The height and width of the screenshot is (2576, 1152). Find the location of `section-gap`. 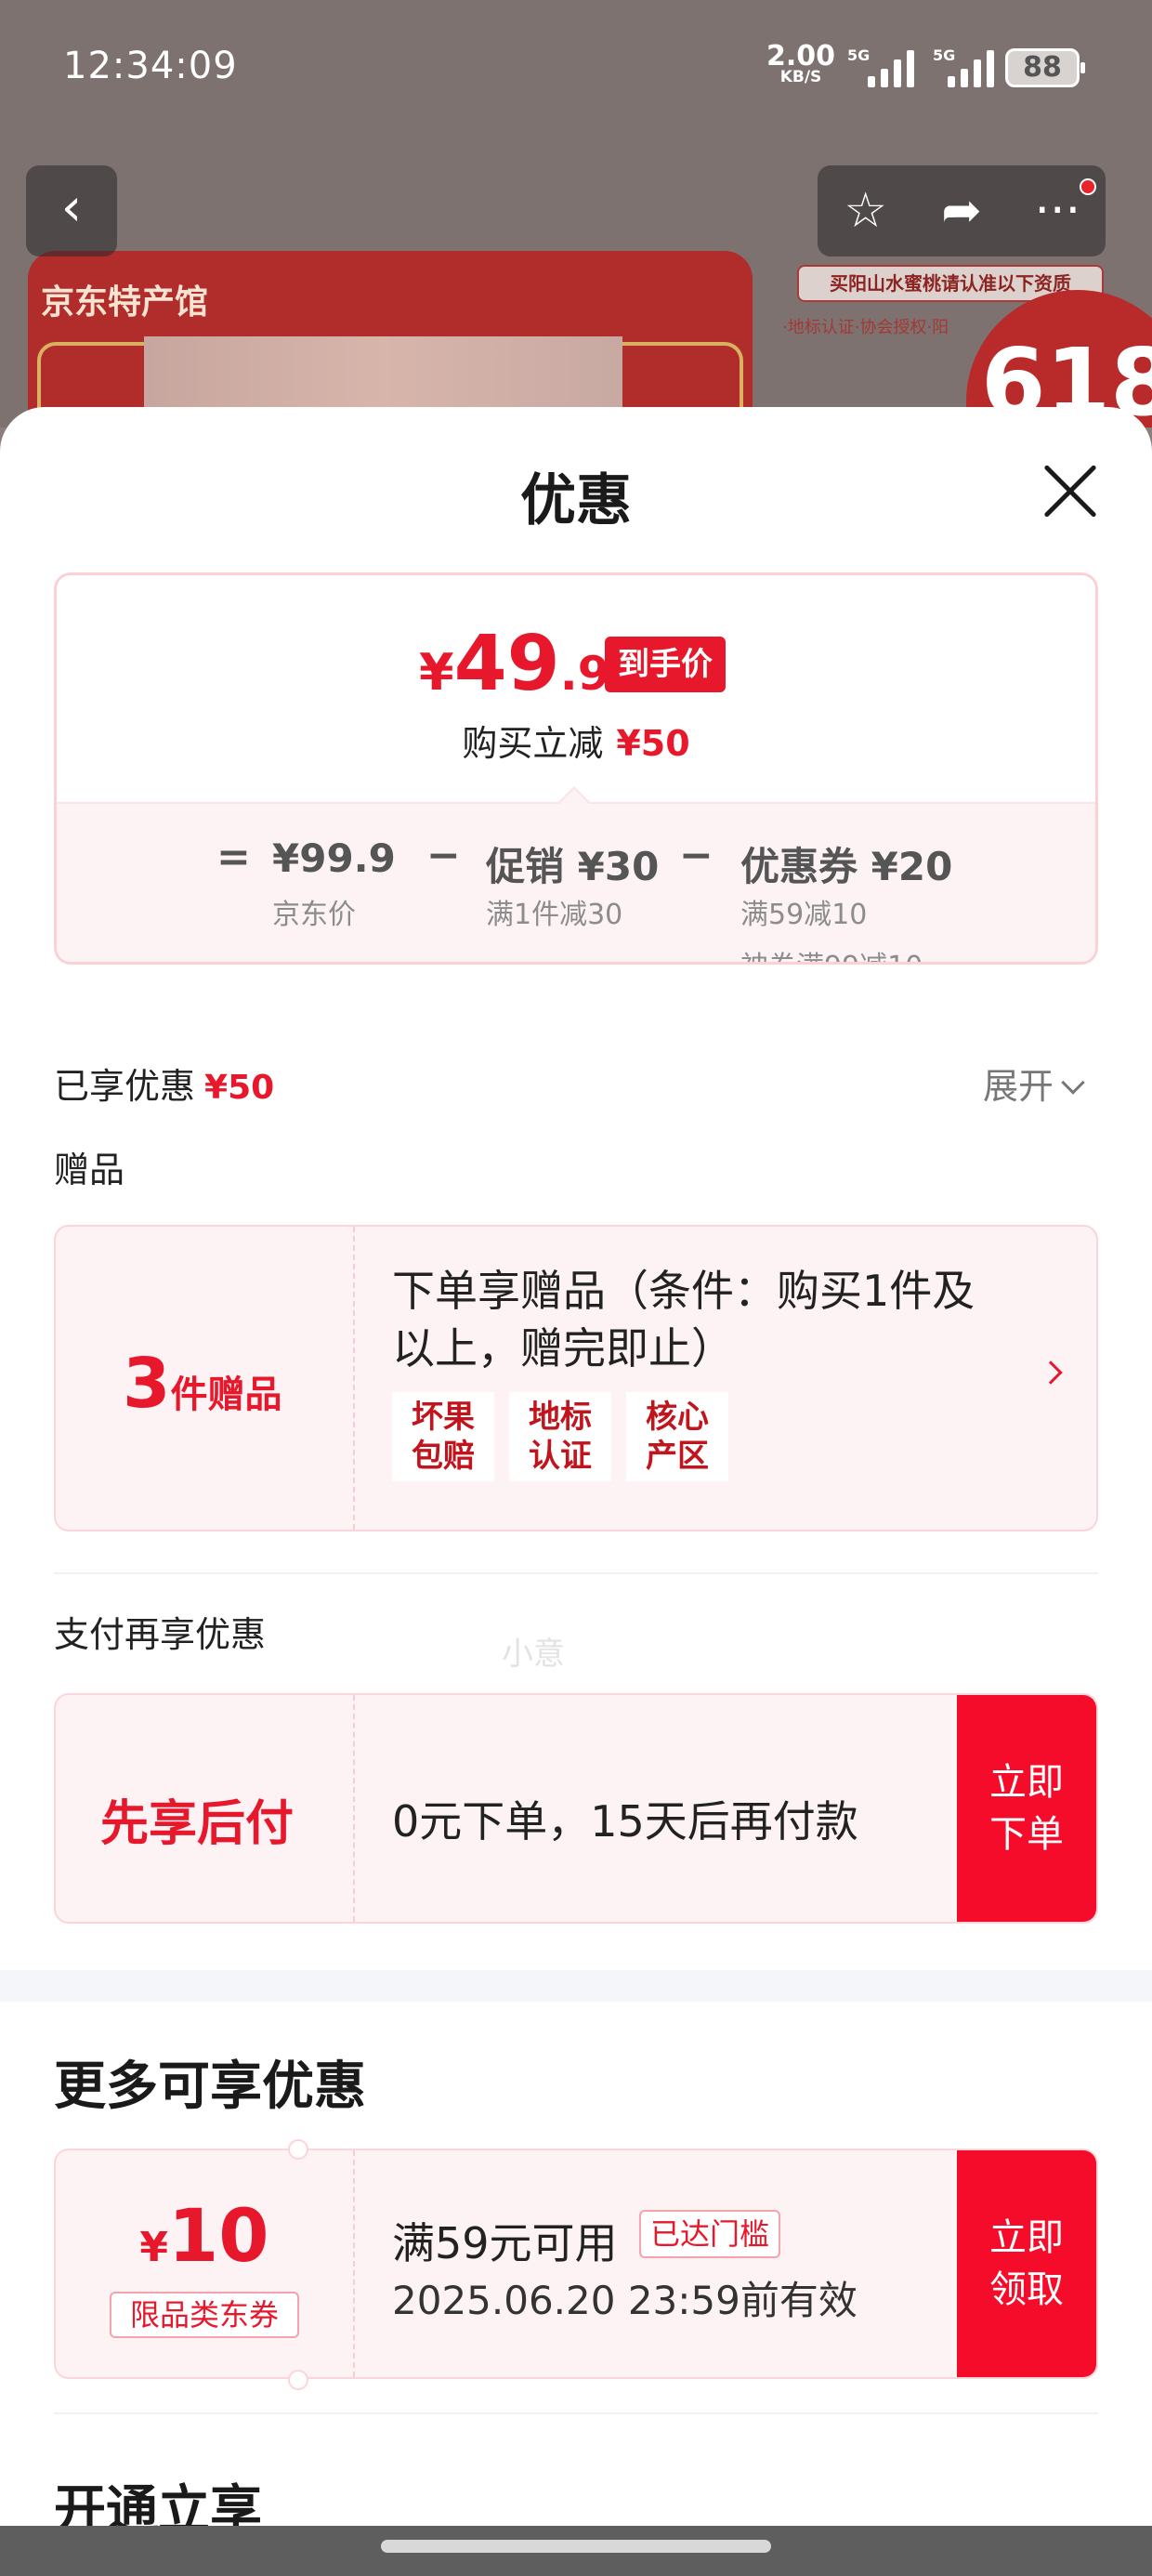

section-gap is located at coordinates (576, 1986).